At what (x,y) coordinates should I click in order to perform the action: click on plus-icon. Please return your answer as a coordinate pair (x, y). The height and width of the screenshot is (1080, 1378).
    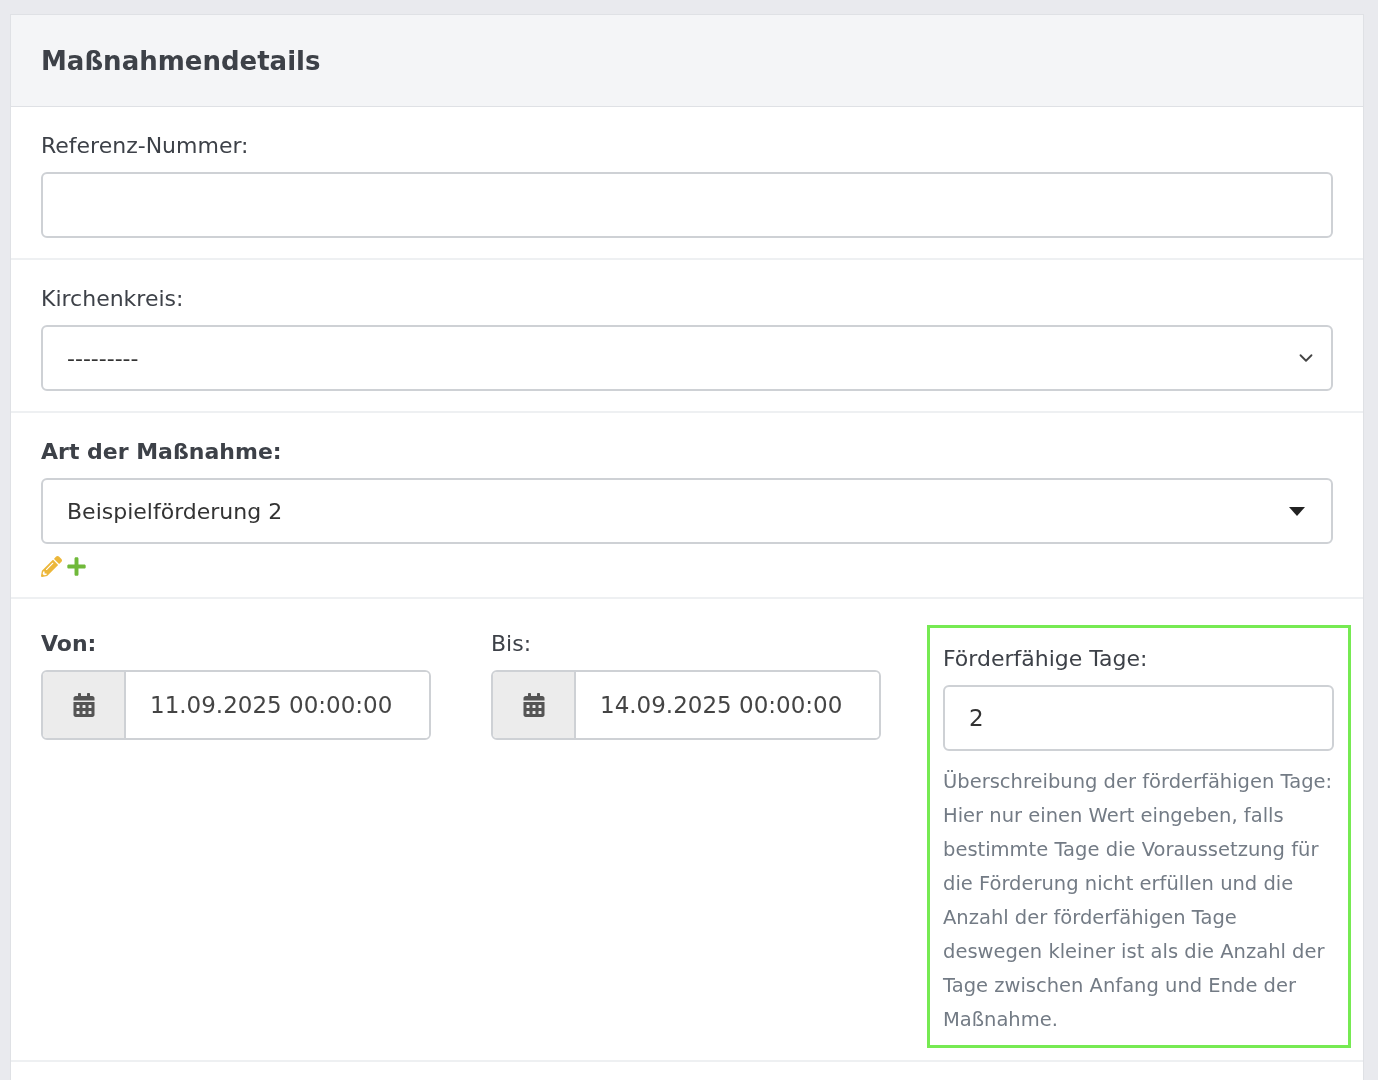
    Looking at the image, I should click on (76, 566).